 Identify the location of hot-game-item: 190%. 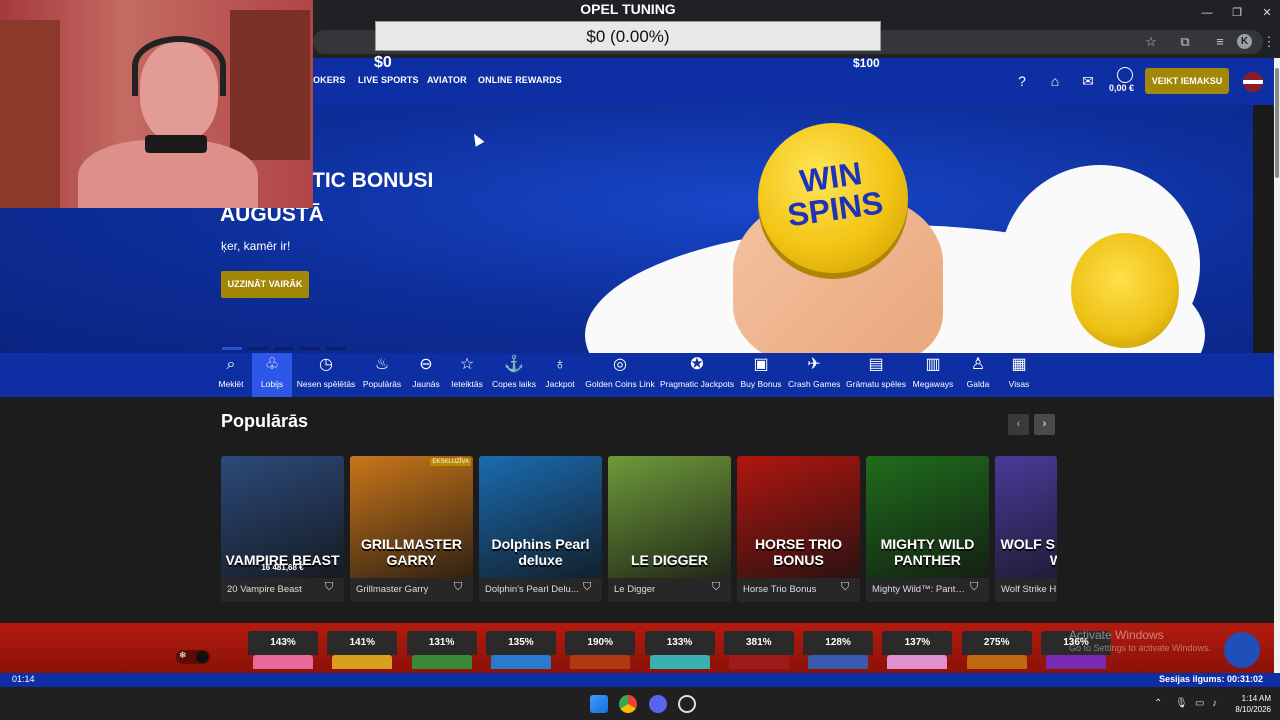
(600, 650).